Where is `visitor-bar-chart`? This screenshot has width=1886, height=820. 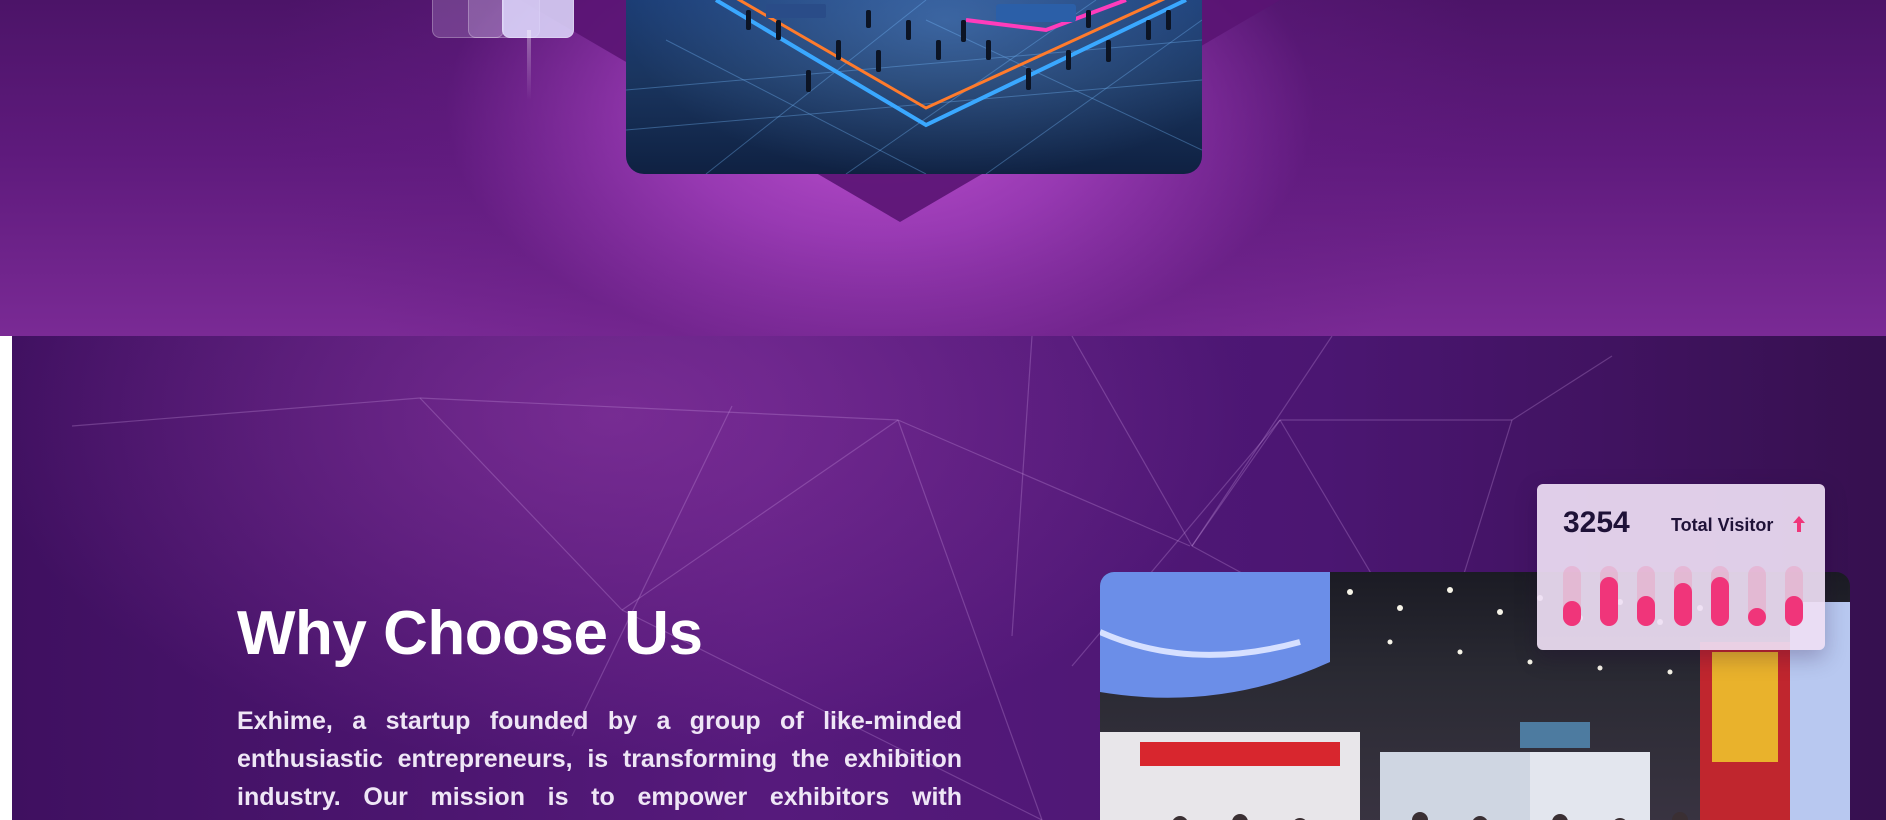 visitor-bar-chart is located at coordinates (1683, 596).